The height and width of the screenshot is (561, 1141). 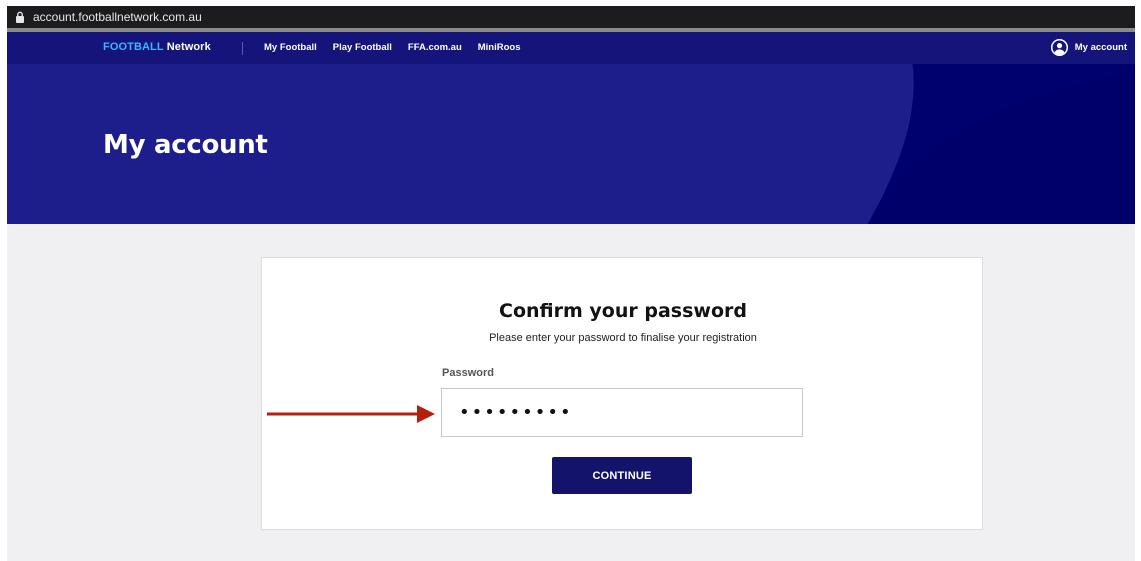 What do you see at coordinates (117, 17) in the screenshot?
I see `url-text: account.footballnetwork.com.au` at bounding box center [117, 17].